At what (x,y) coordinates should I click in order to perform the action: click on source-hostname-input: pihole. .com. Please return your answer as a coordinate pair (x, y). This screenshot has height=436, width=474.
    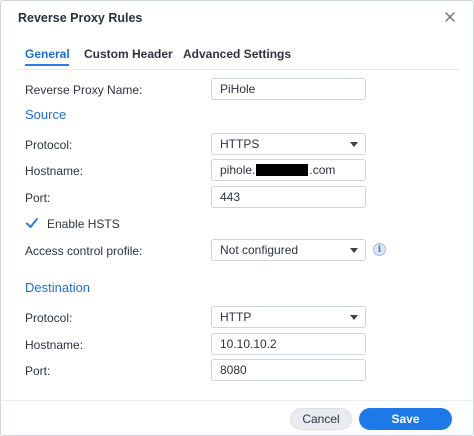
    Looking at the image, I should click on (288, 170).